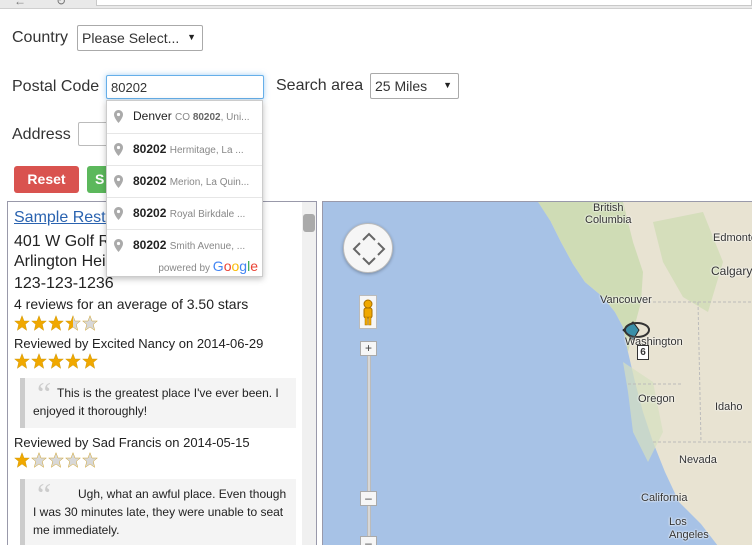 The width and height of the screenshot is (752, 545). I want to click on map-label-idaho: Idaho, so click(729, 407).